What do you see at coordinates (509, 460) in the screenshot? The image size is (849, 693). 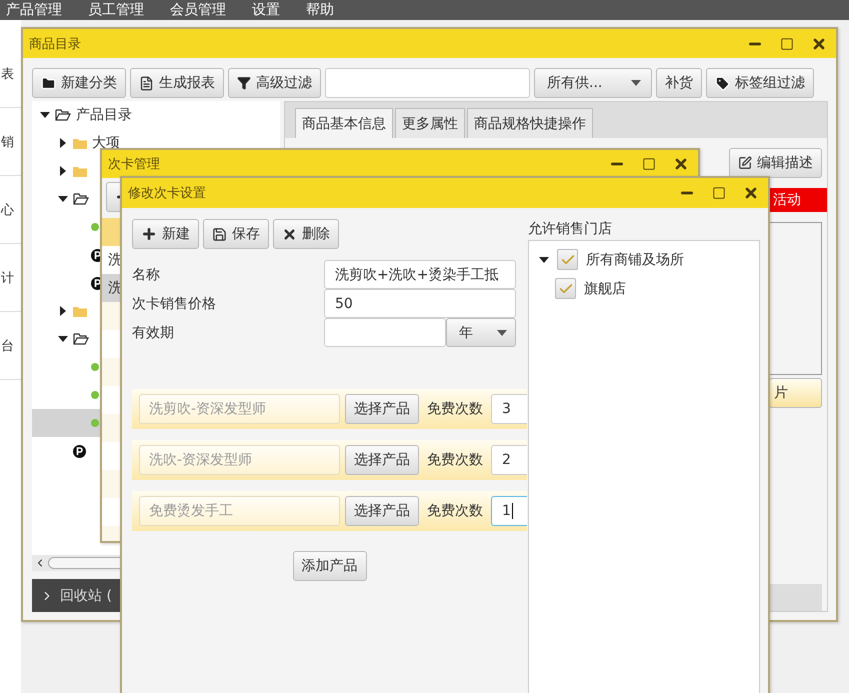 I see `count-field: 2` at bounding box center [509, 460].